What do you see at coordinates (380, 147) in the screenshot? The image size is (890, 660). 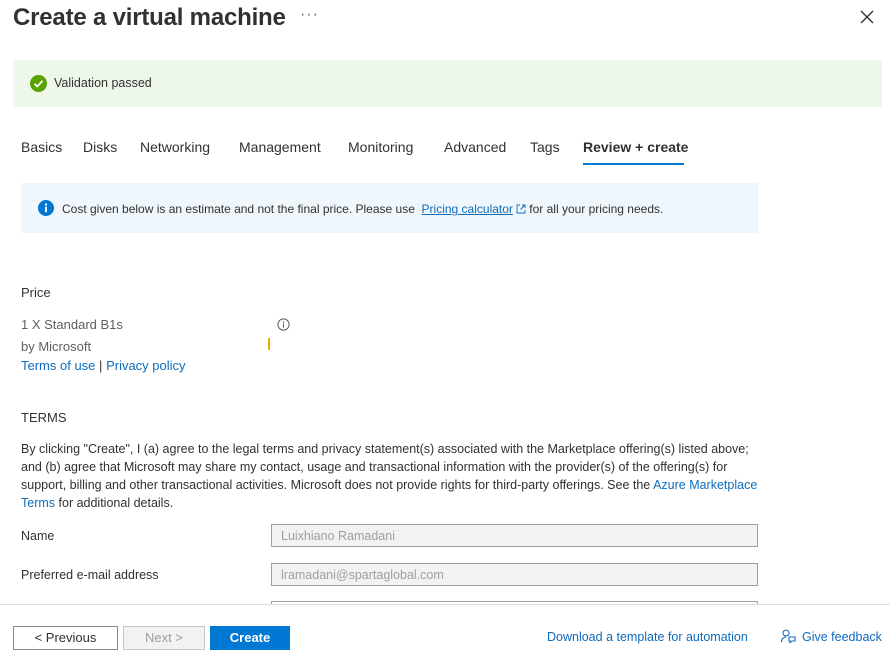 I see `tab-monitoring: Monitoring` at bounding box center [380, 147].